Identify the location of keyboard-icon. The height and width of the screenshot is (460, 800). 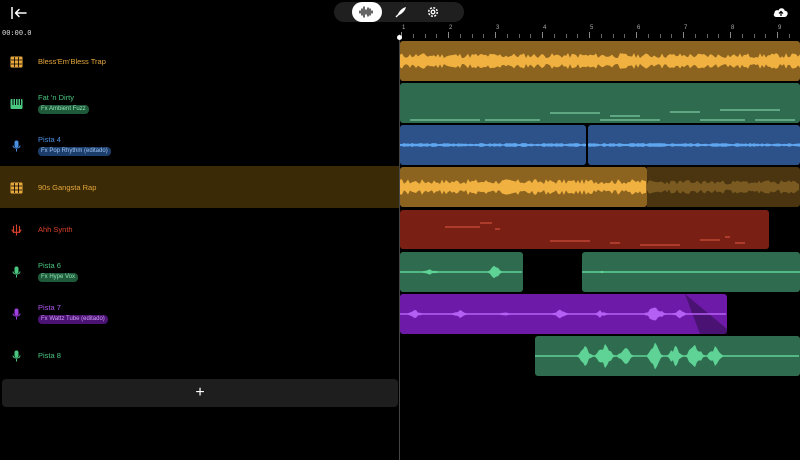
(16, 103).